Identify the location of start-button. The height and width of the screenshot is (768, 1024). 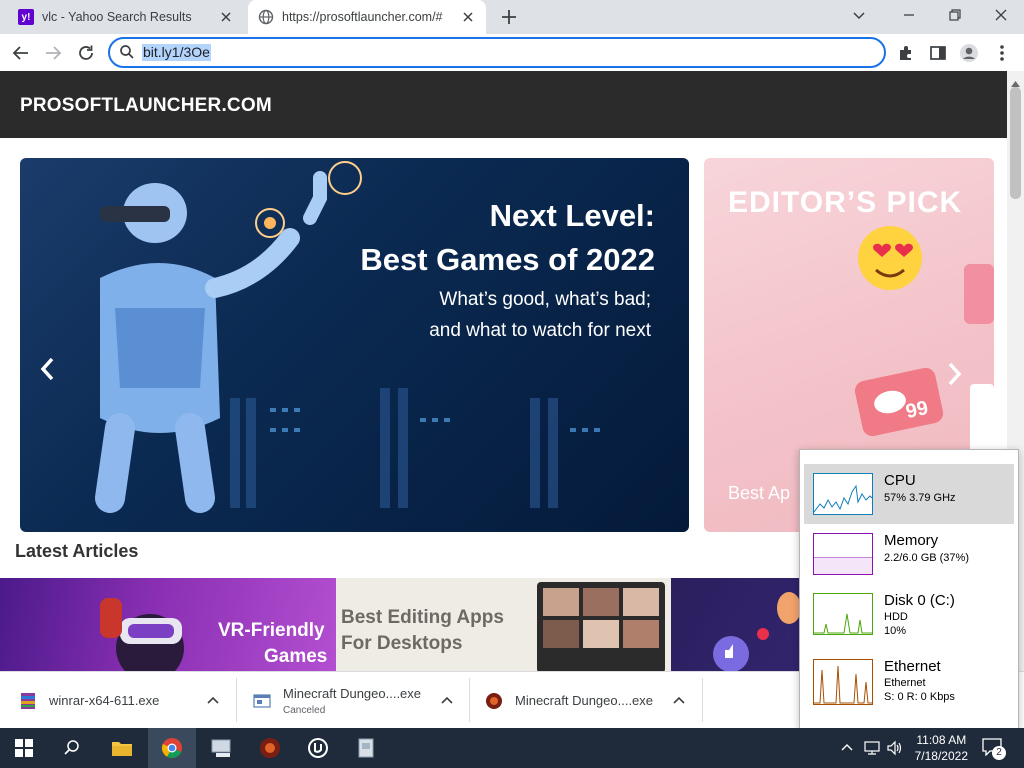
(24, 748).